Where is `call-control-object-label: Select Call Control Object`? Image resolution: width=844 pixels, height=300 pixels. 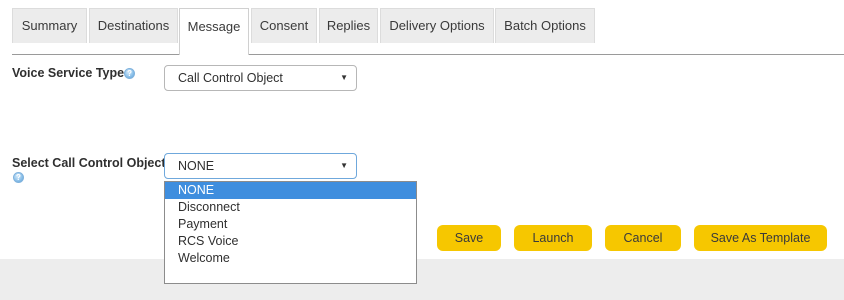
call-control-object-label: Select Call Control Object is located at coordinates (89, 163).